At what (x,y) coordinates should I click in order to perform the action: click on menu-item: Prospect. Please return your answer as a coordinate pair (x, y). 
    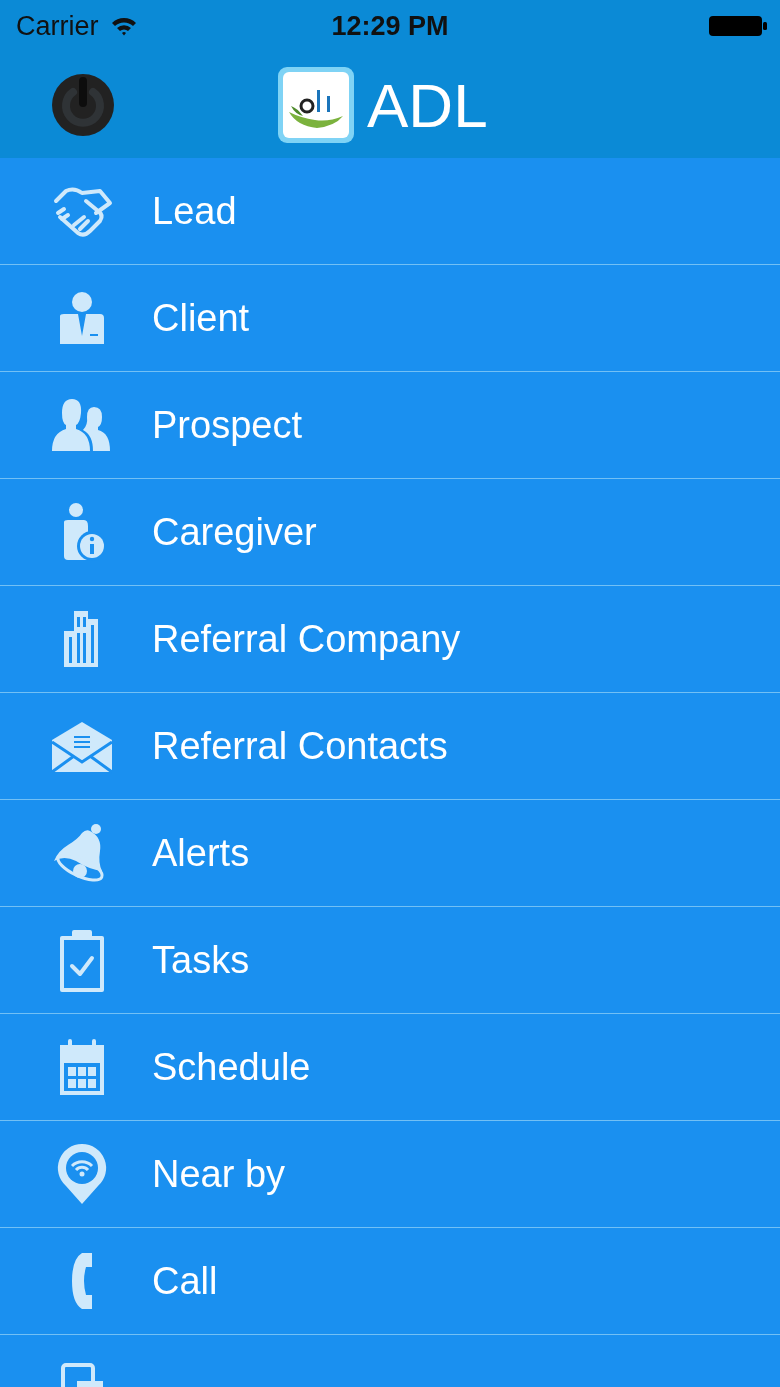
    Looking at the image, I should click on (390, 425).